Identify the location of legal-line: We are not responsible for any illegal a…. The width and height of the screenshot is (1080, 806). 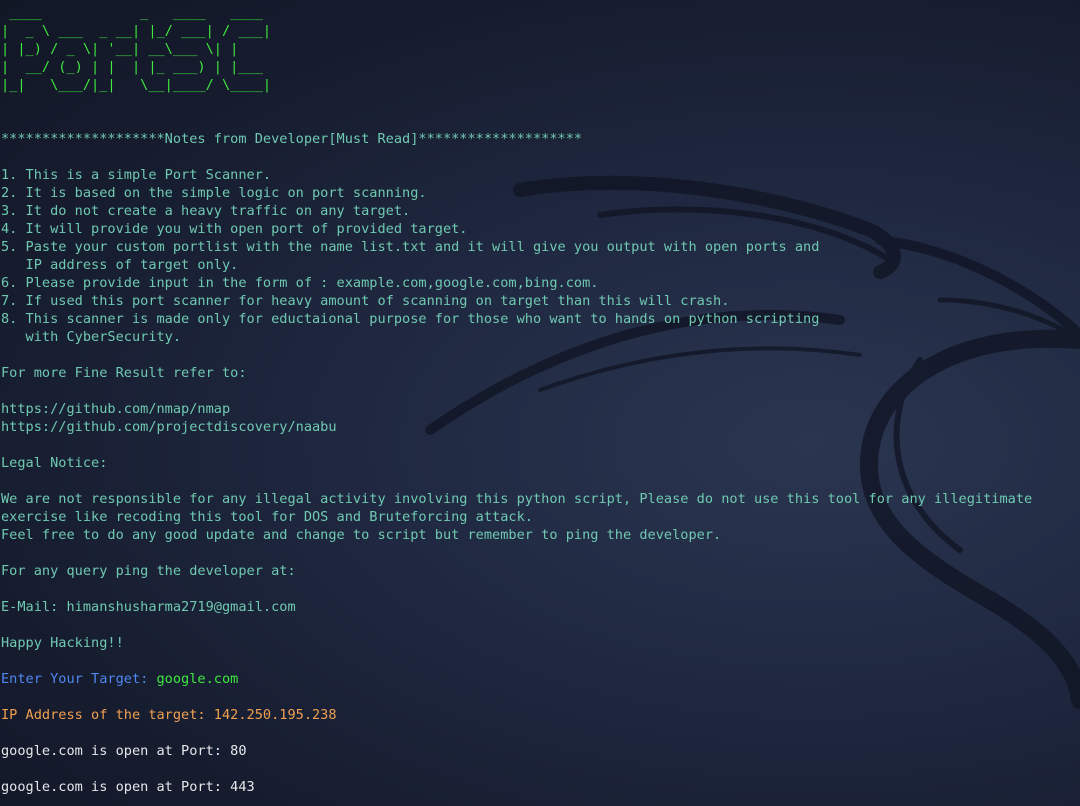
(517, 499).